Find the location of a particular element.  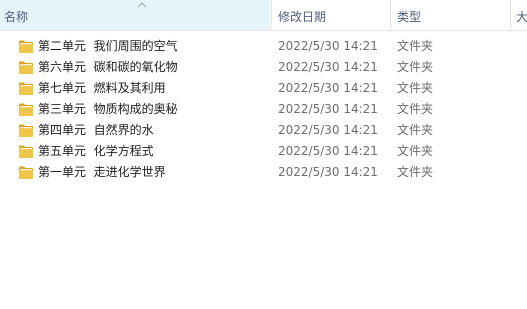

file-name: 第一单元 走进化学世界 is located at coordinates (102, 172).